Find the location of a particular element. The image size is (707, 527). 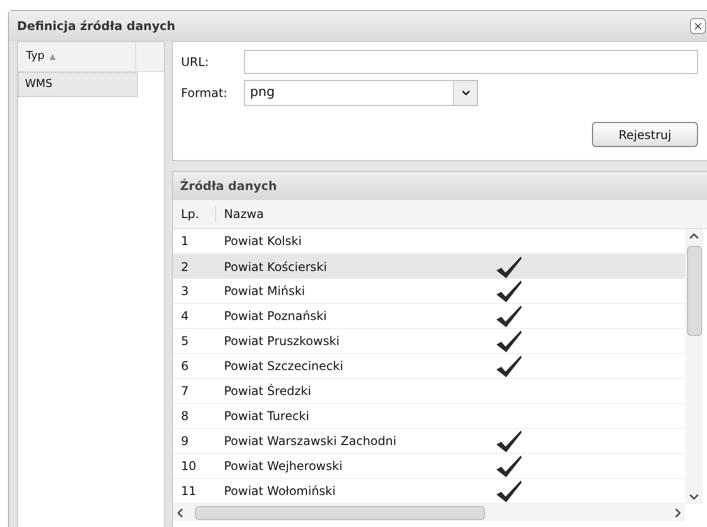

table-cell-text: Powiat Turecki is located at coordinates (266, 416).